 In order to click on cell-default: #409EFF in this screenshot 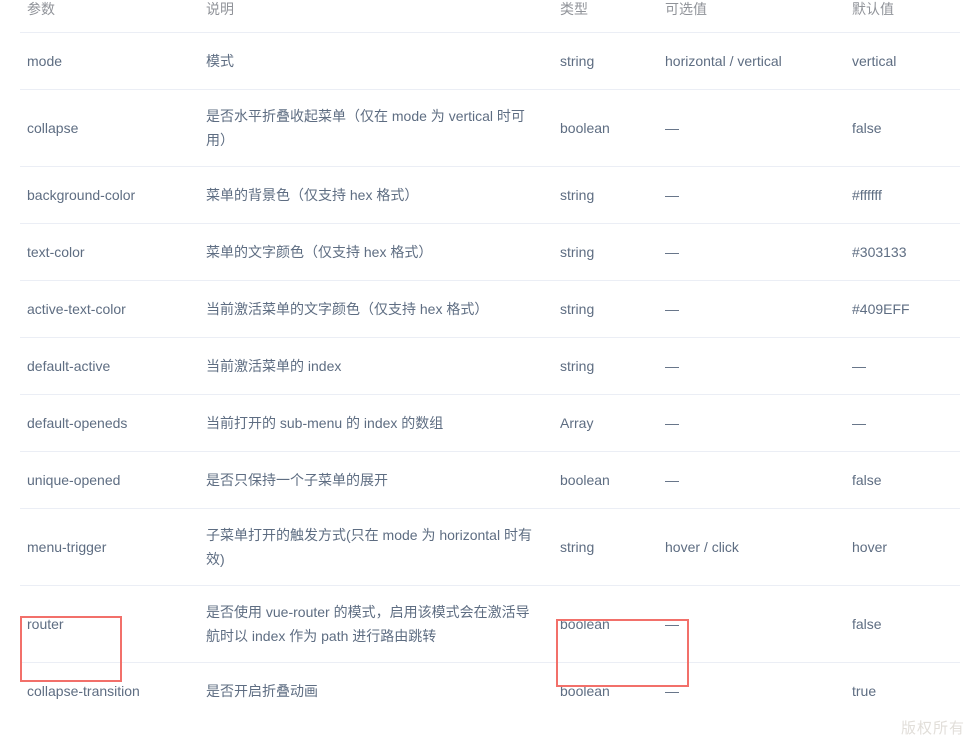, I will do `click(906, 309)`.